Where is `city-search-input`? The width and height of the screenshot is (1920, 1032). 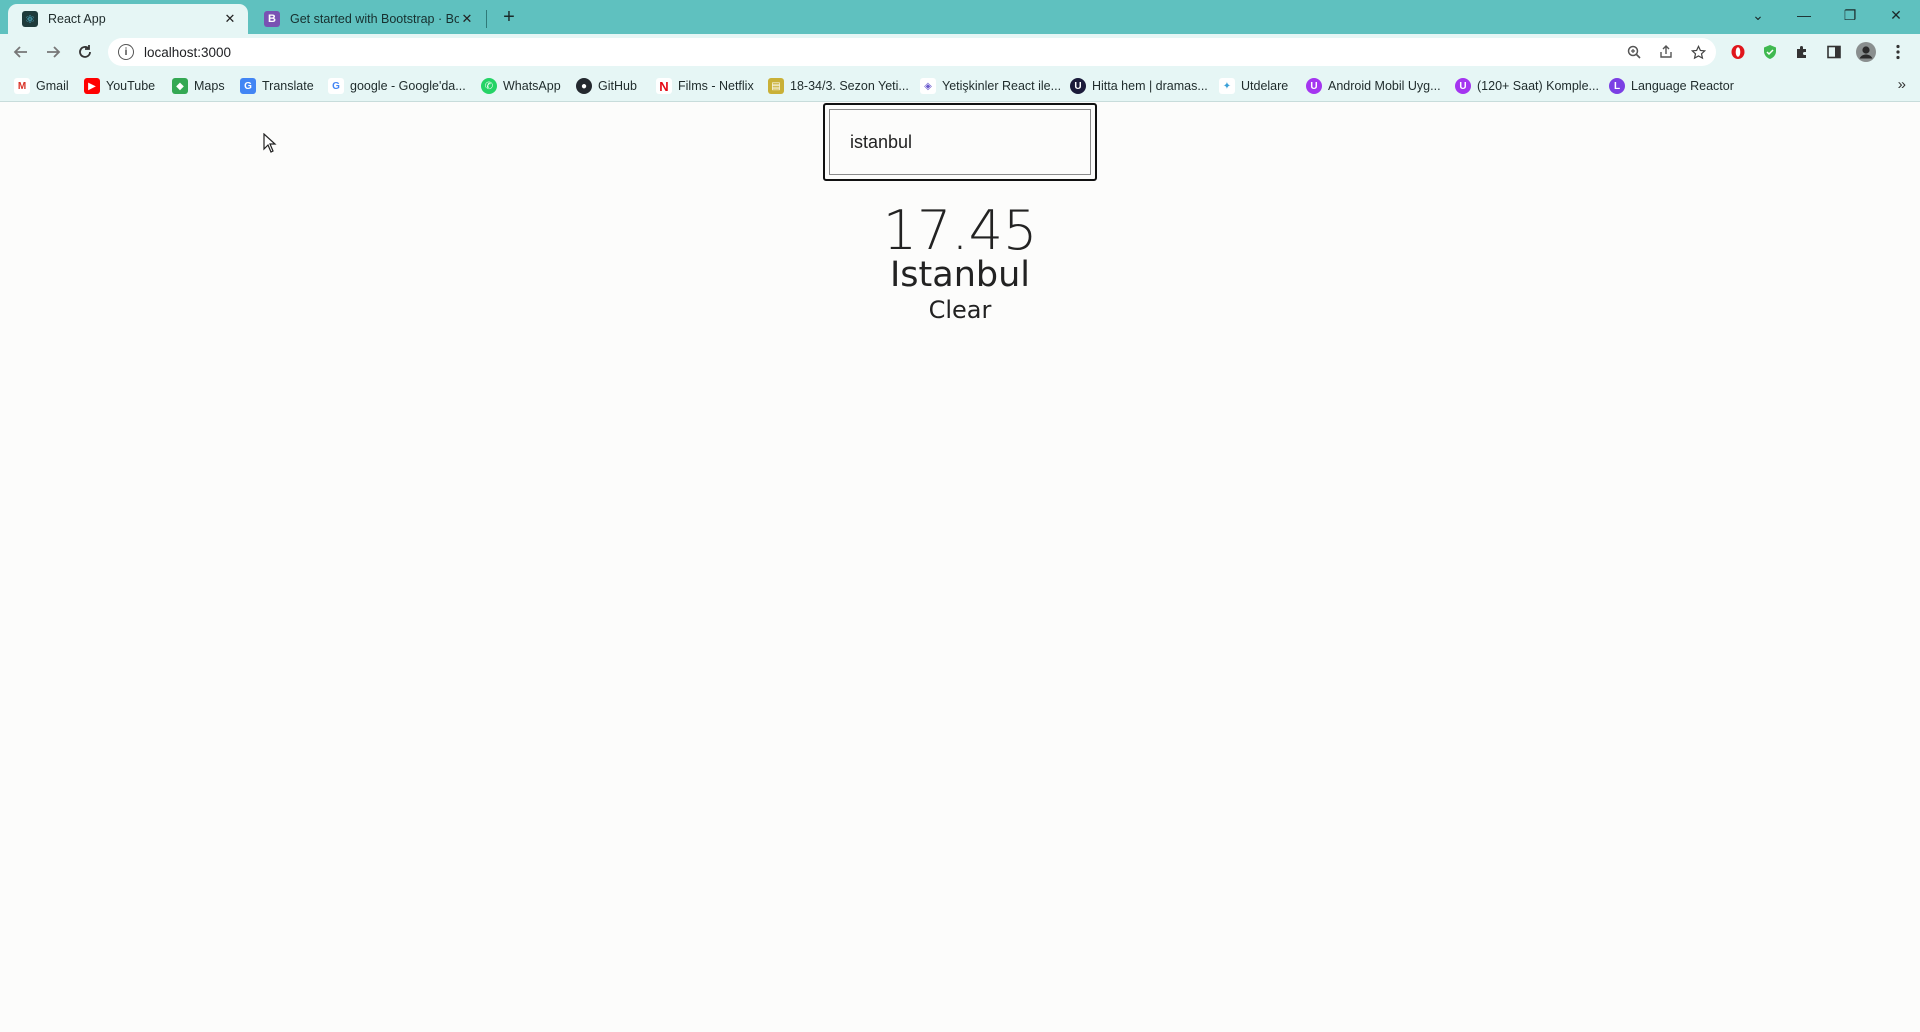
city-search-input is located at coordinates (960, 142).